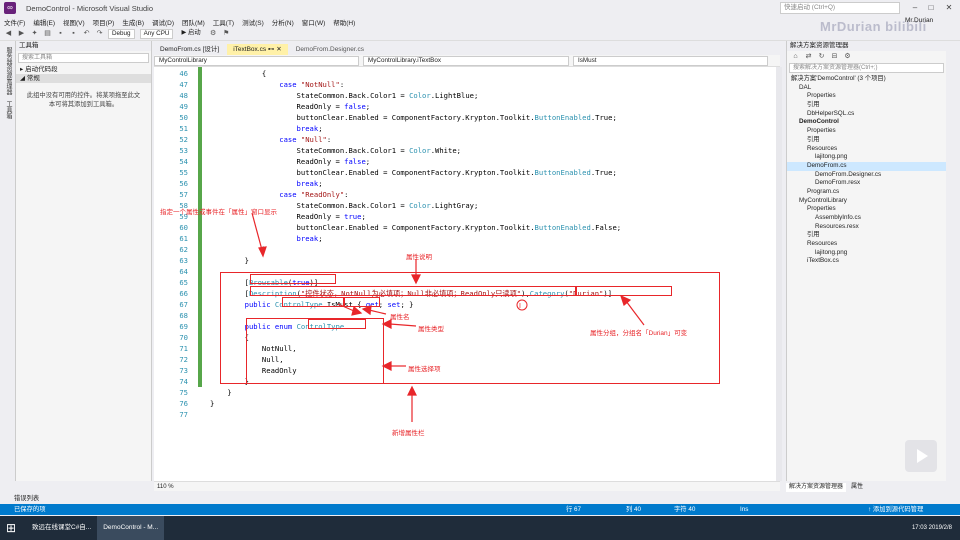  I want to click on status-mode: Ins, so click(744, 509).